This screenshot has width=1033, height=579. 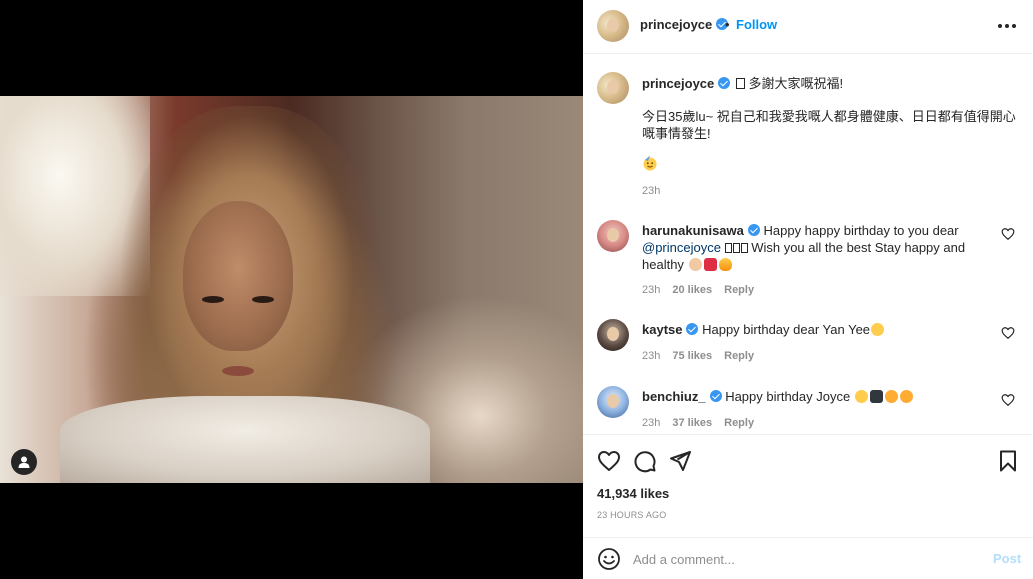 What do you see at coordinates (692, 356) in the screenshot?
I see `comment-likes: 75 likes` at bounding box center [692, 356].